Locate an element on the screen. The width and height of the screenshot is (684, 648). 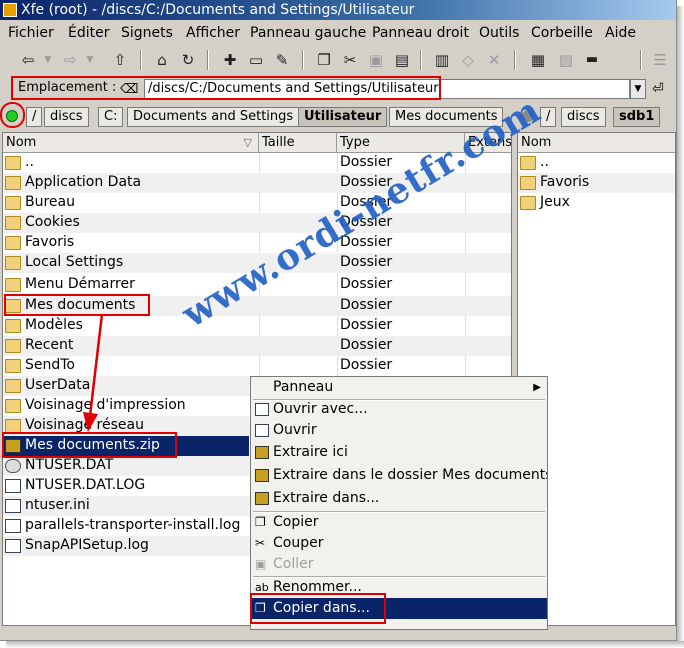
crumb-mes-documents: Mes documents is located at coordinates (446, 117).